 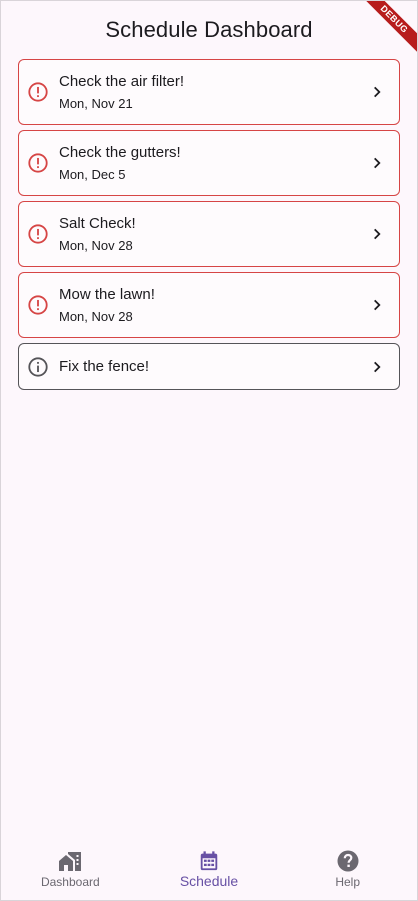 What do you see at coordinates (97, 223) in the screenshot?
I see `task-title: Salt Check!` at bounding box center [97, 223].